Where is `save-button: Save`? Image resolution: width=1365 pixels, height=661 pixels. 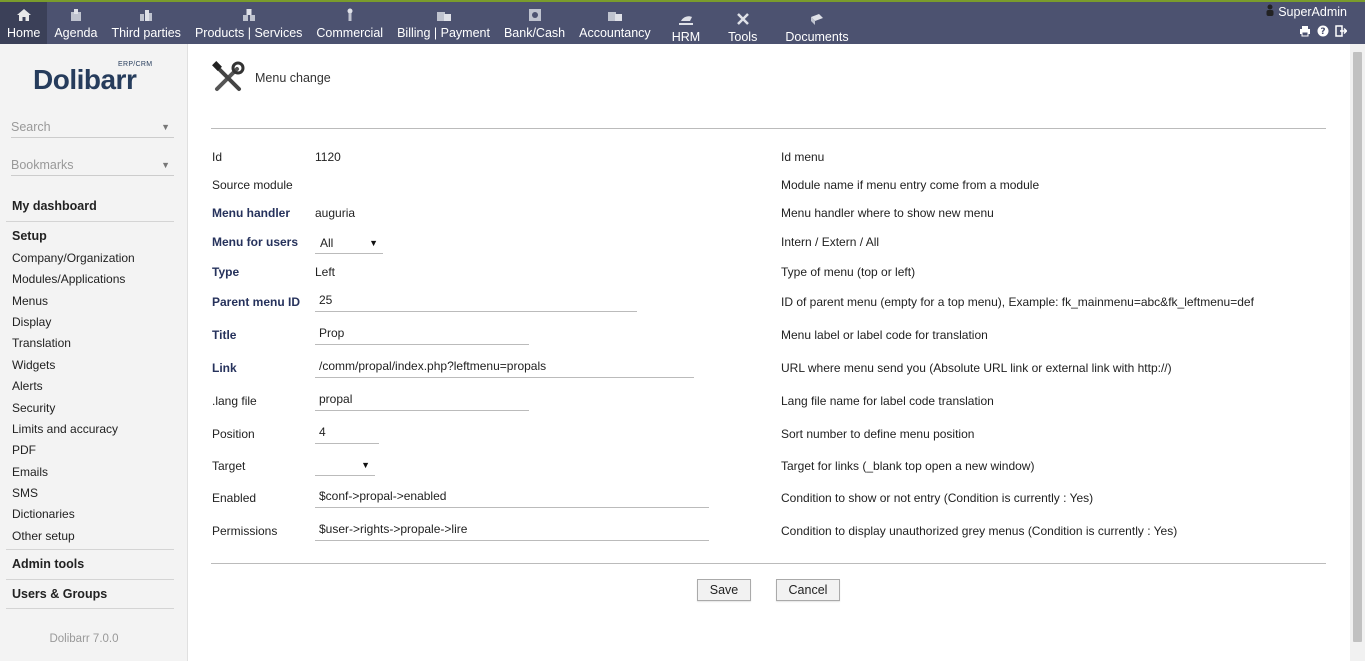 save-button: Save is located at coordinates (724, 590).